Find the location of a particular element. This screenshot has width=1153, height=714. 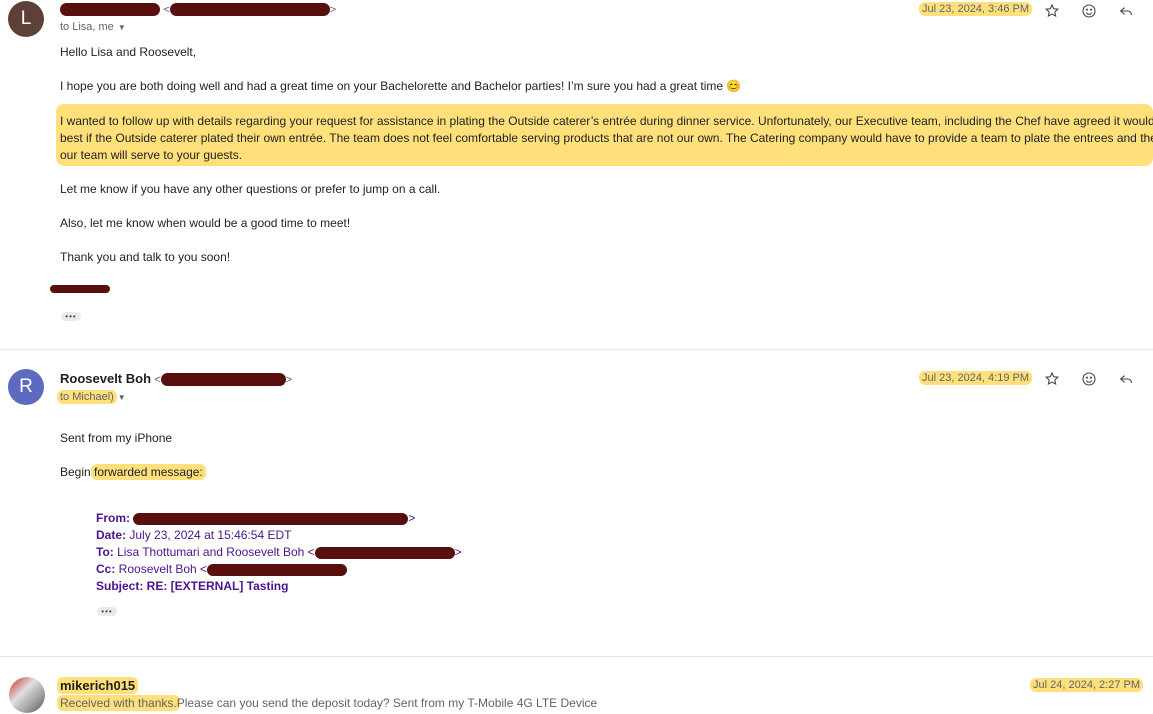

paragraph: Thank you and talk to you soon! is located at coordinates (145, 257).